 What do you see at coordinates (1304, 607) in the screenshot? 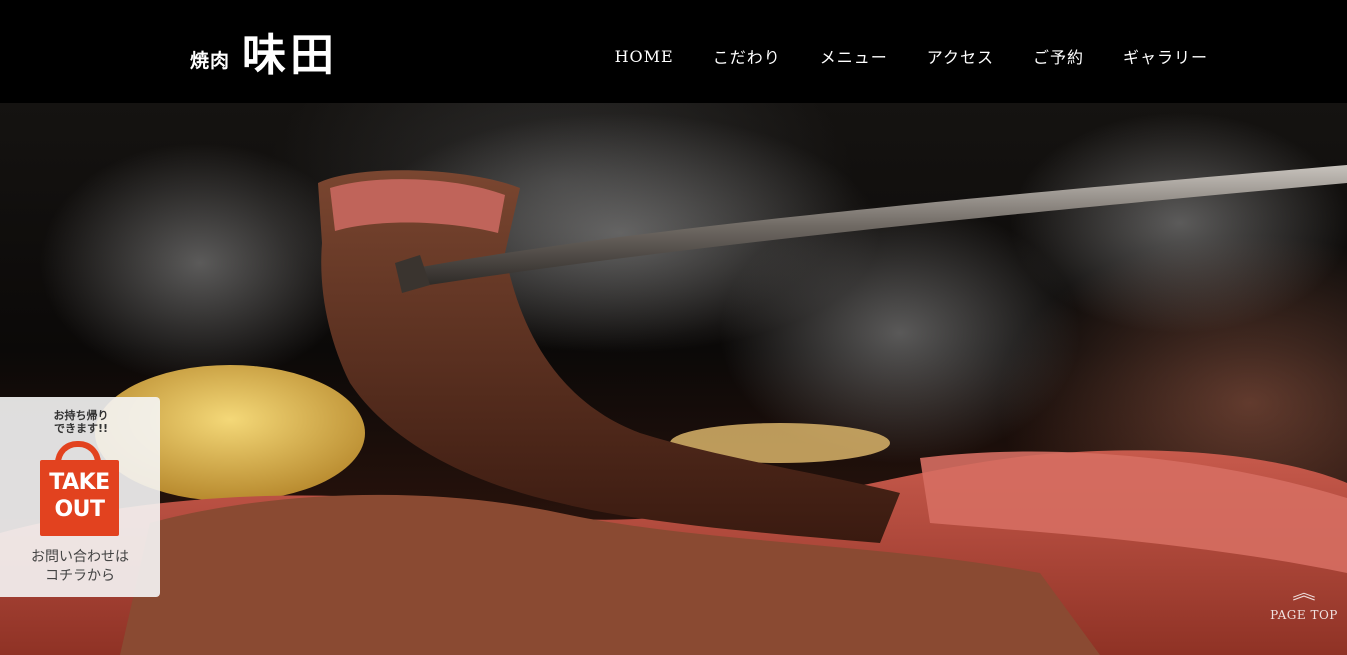
I see `page-top-button: ︽ PAGE TOP` at bounding box center [1304, 607].